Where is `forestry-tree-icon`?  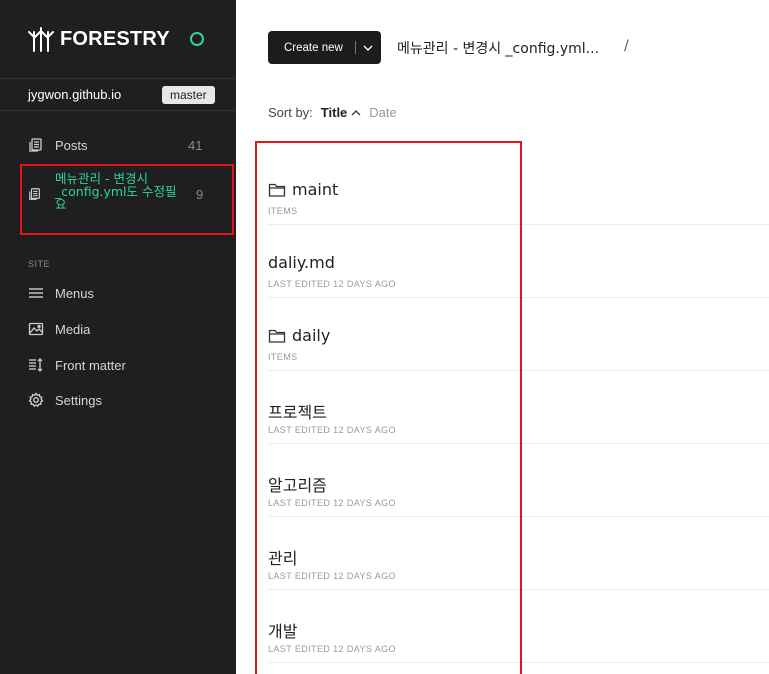
forestry-tree-icon is located at coordinates (41, 39).